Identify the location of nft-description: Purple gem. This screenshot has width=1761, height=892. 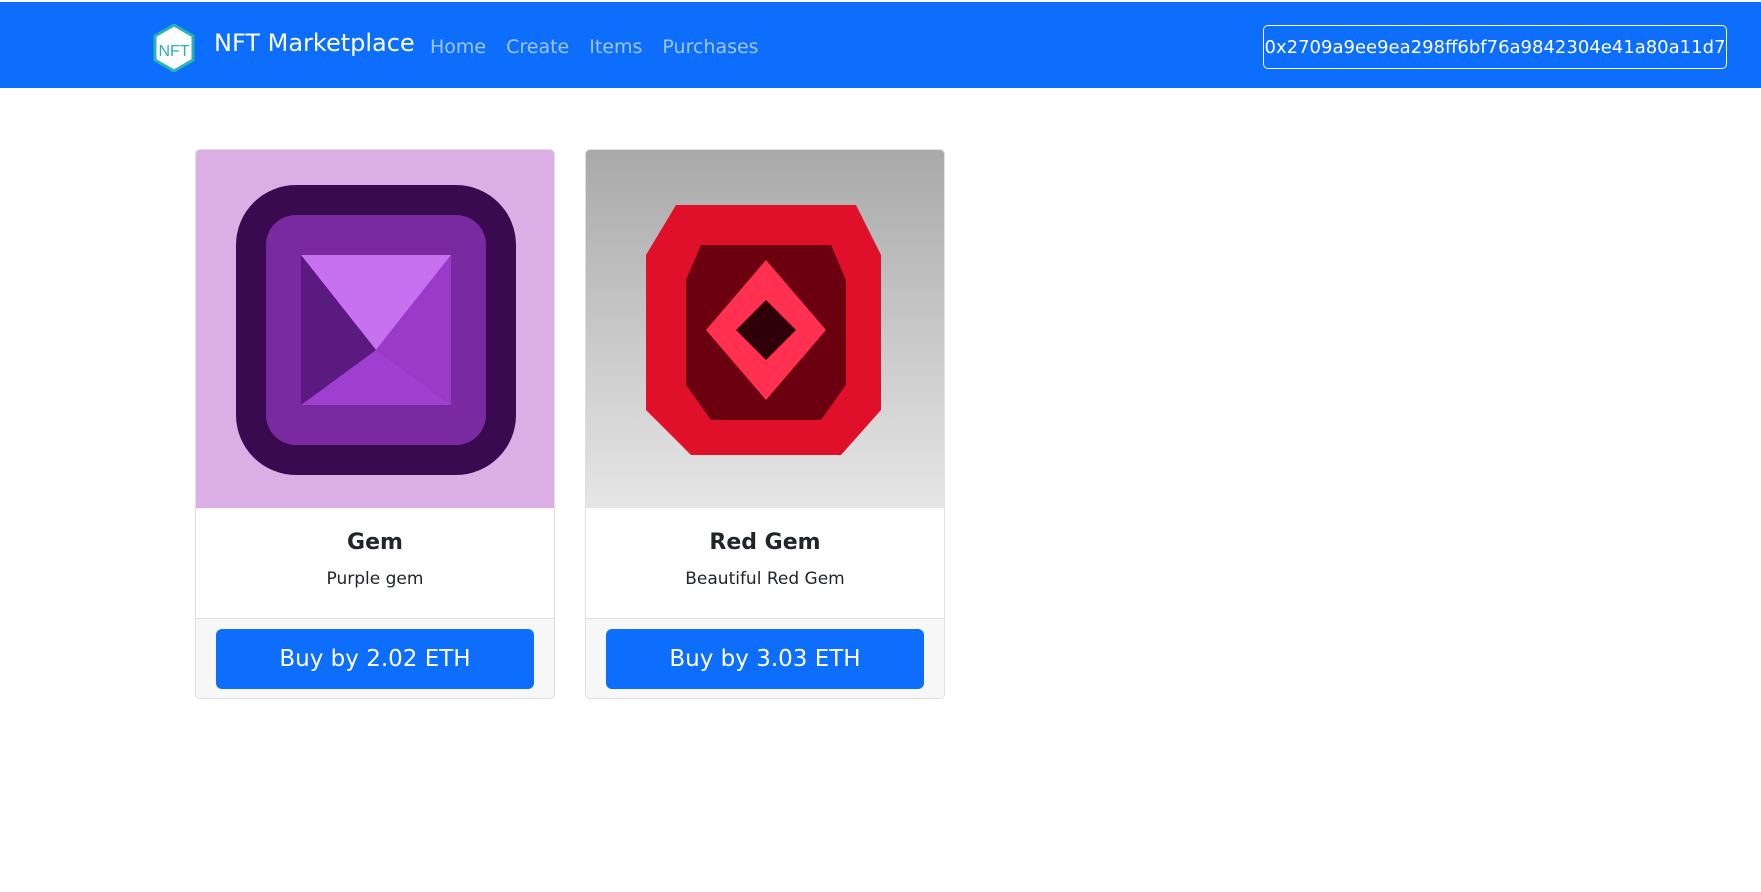
(375, 579).